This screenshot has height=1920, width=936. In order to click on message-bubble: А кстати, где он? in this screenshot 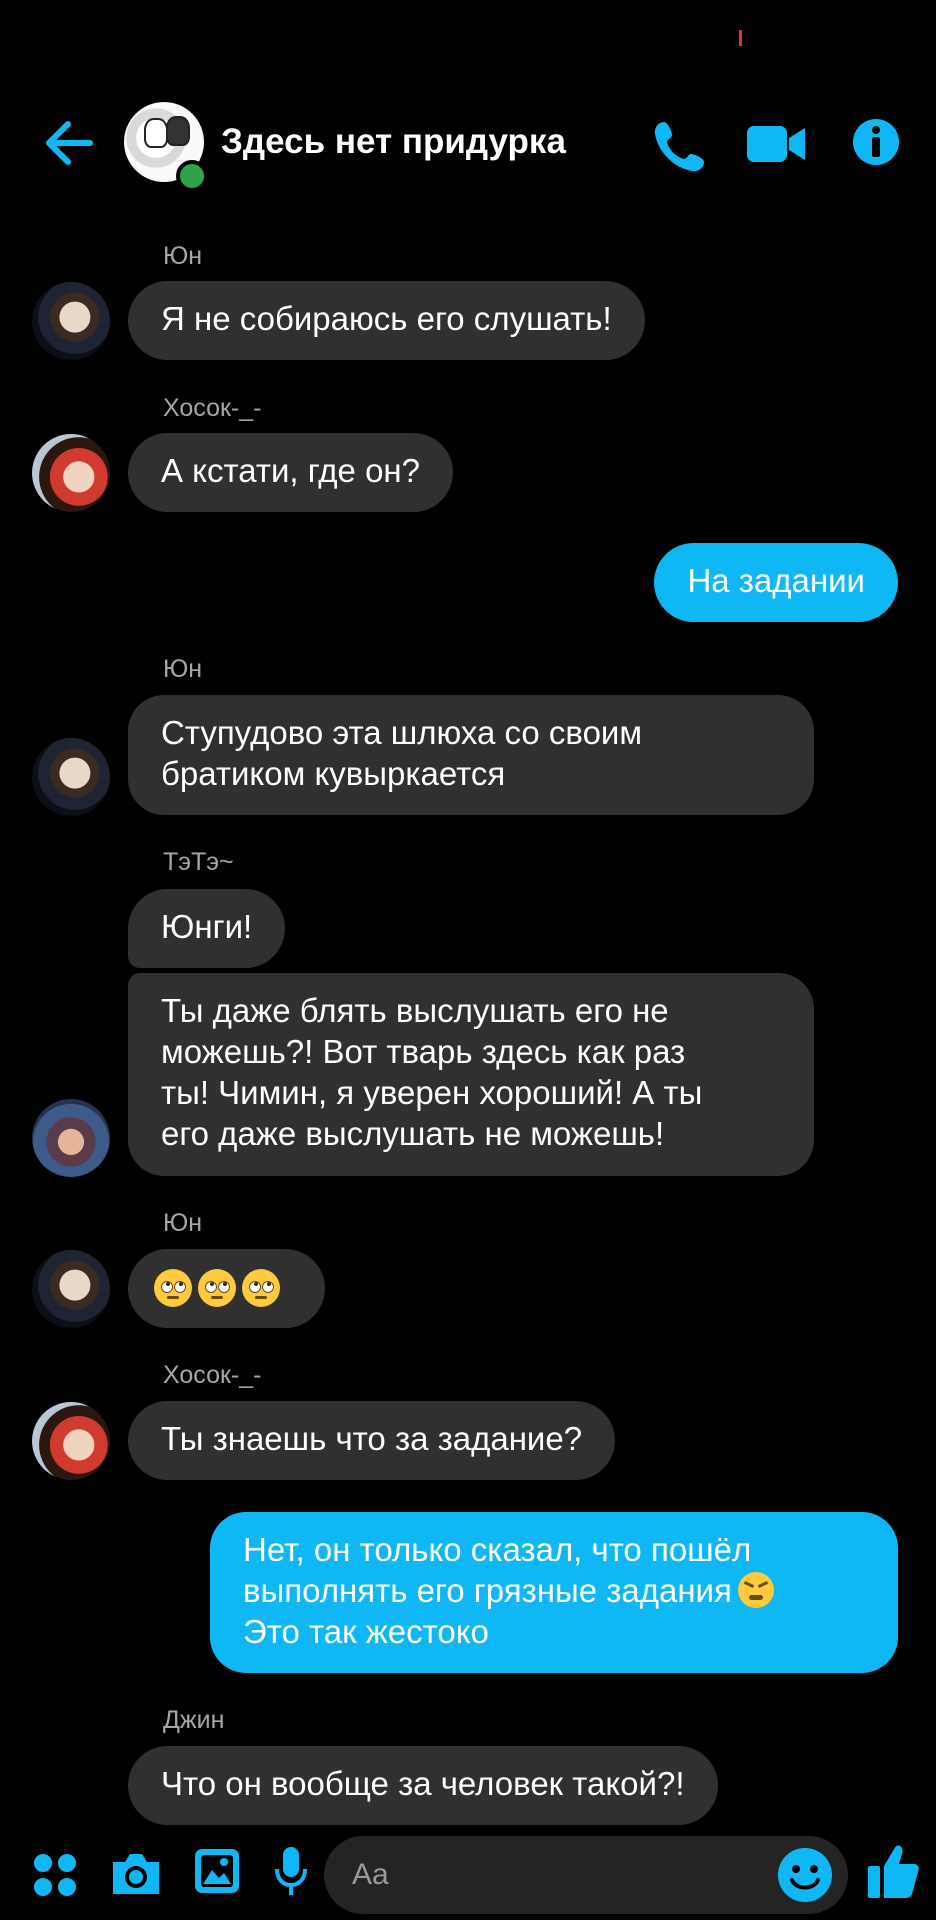, I will do `click(291, 472)`.